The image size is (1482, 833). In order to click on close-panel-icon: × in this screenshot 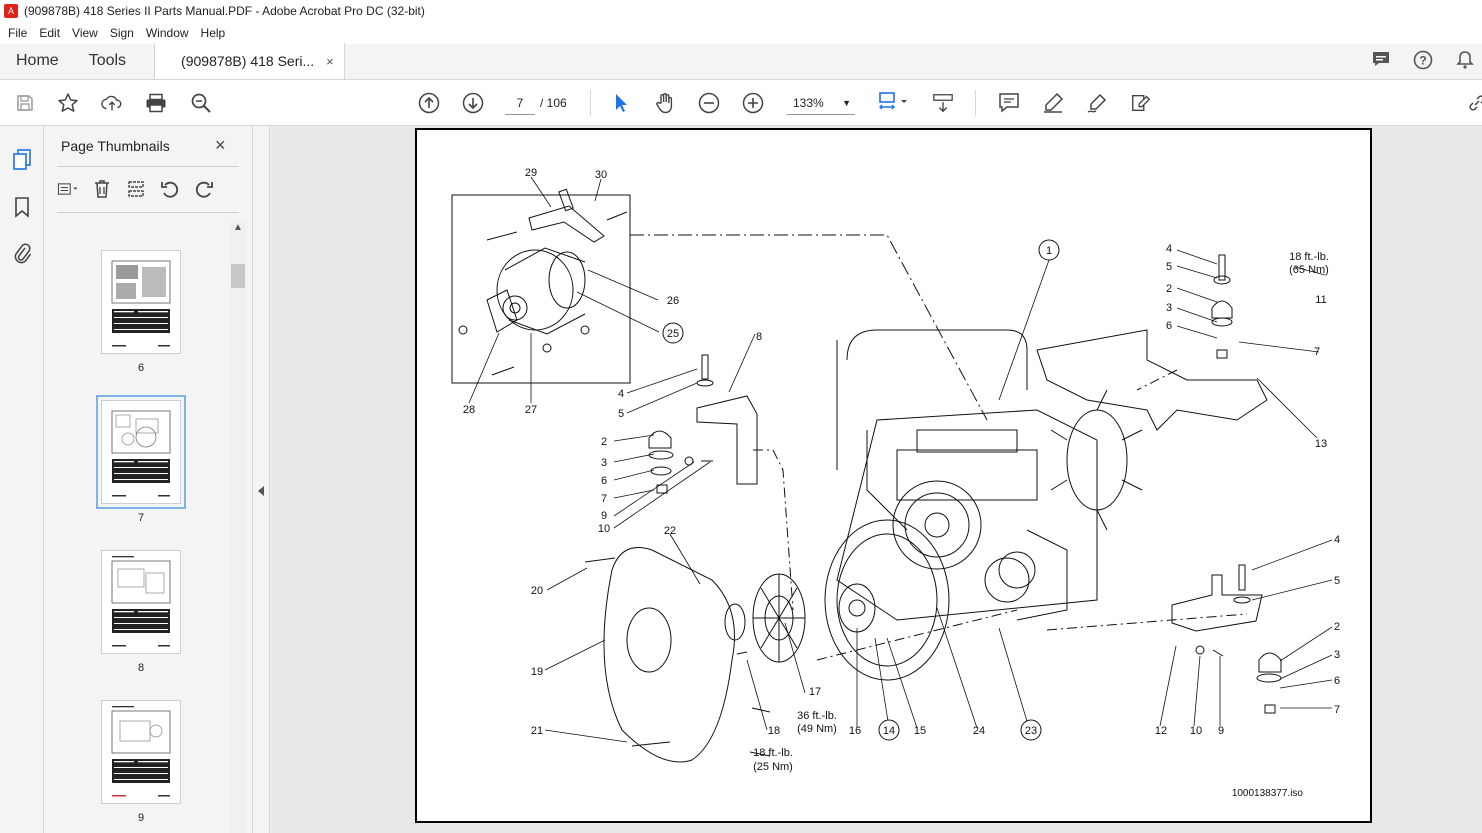, I will do `click(220, 145)`.